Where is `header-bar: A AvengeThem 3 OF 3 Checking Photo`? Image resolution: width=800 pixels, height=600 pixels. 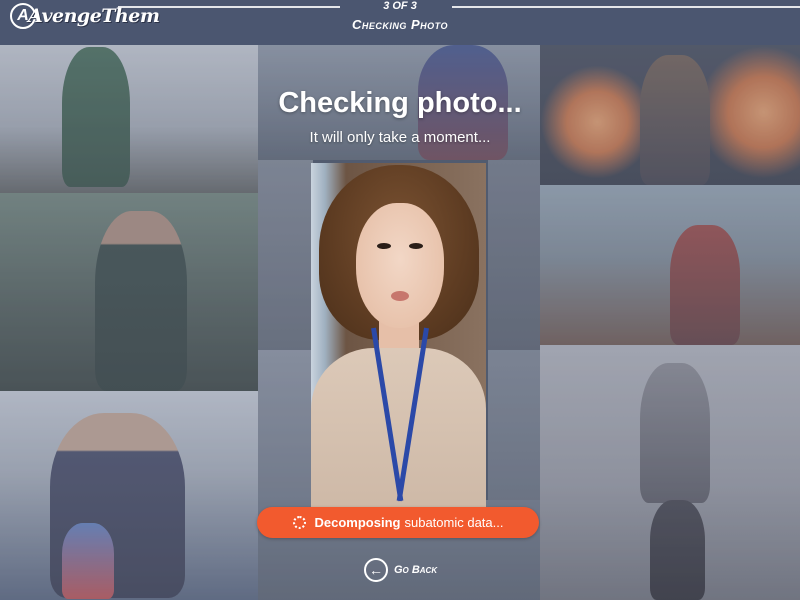
header-bar: A AvengeThem 3 OF 3 Checking Photo is located at coordinates (400, 22).